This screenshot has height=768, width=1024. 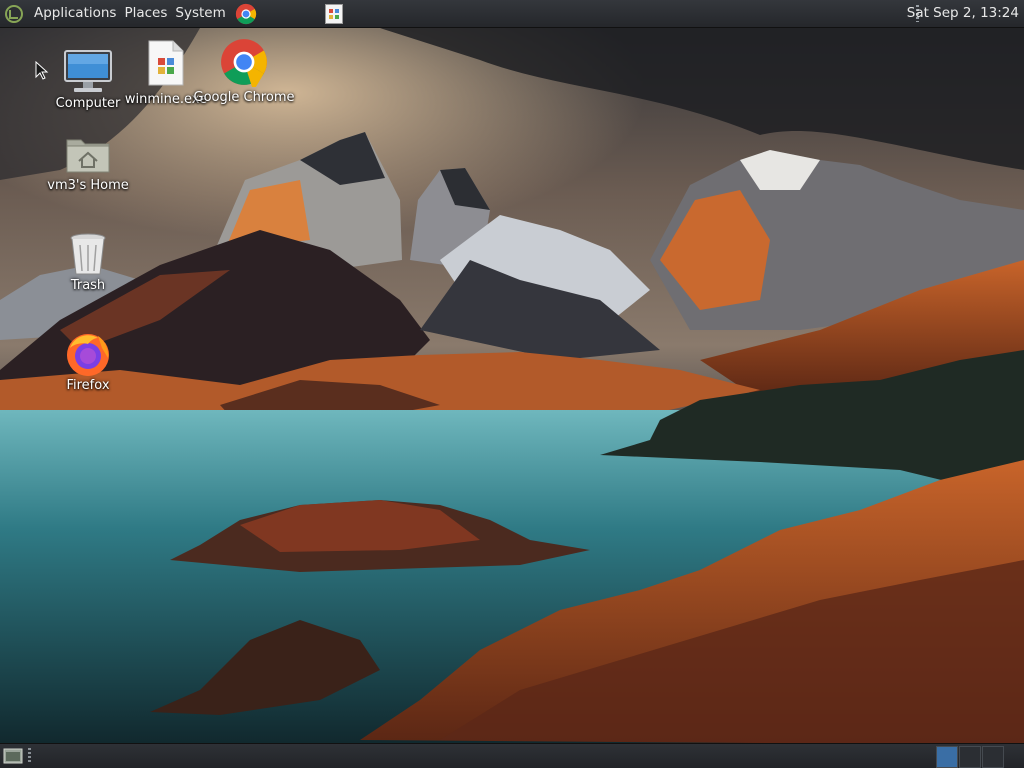 What do you see at coordinates (29, 756) in the screenshot?
I see `panel-drag-handle` at bounding box center [29, 756].